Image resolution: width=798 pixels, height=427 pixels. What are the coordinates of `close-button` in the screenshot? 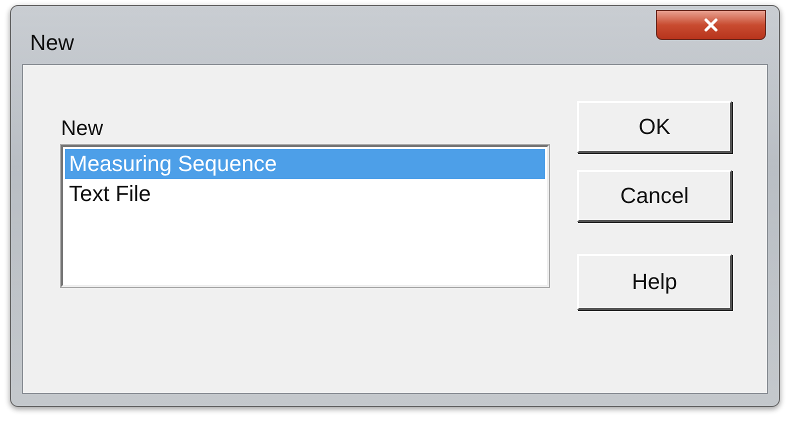 It's located at (711, 25).